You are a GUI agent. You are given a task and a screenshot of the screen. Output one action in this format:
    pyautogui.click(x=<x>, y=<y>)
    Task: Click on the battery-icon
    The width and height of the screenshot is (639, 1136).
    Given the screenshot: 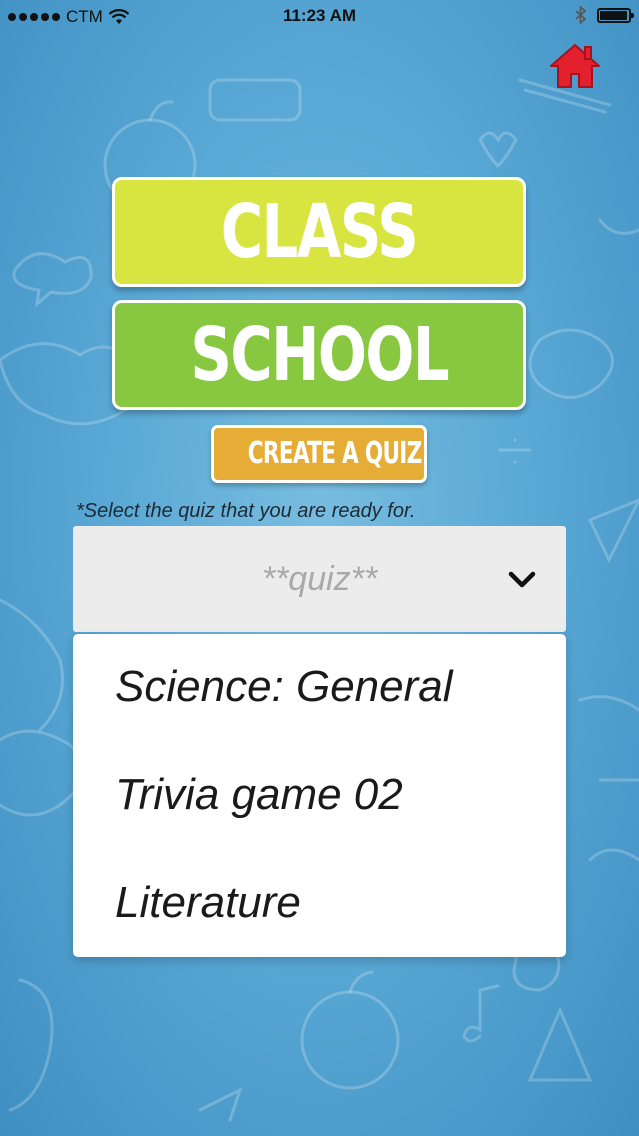 What is the action you would take?
    pyautogui.click(x=615, y=15)
    